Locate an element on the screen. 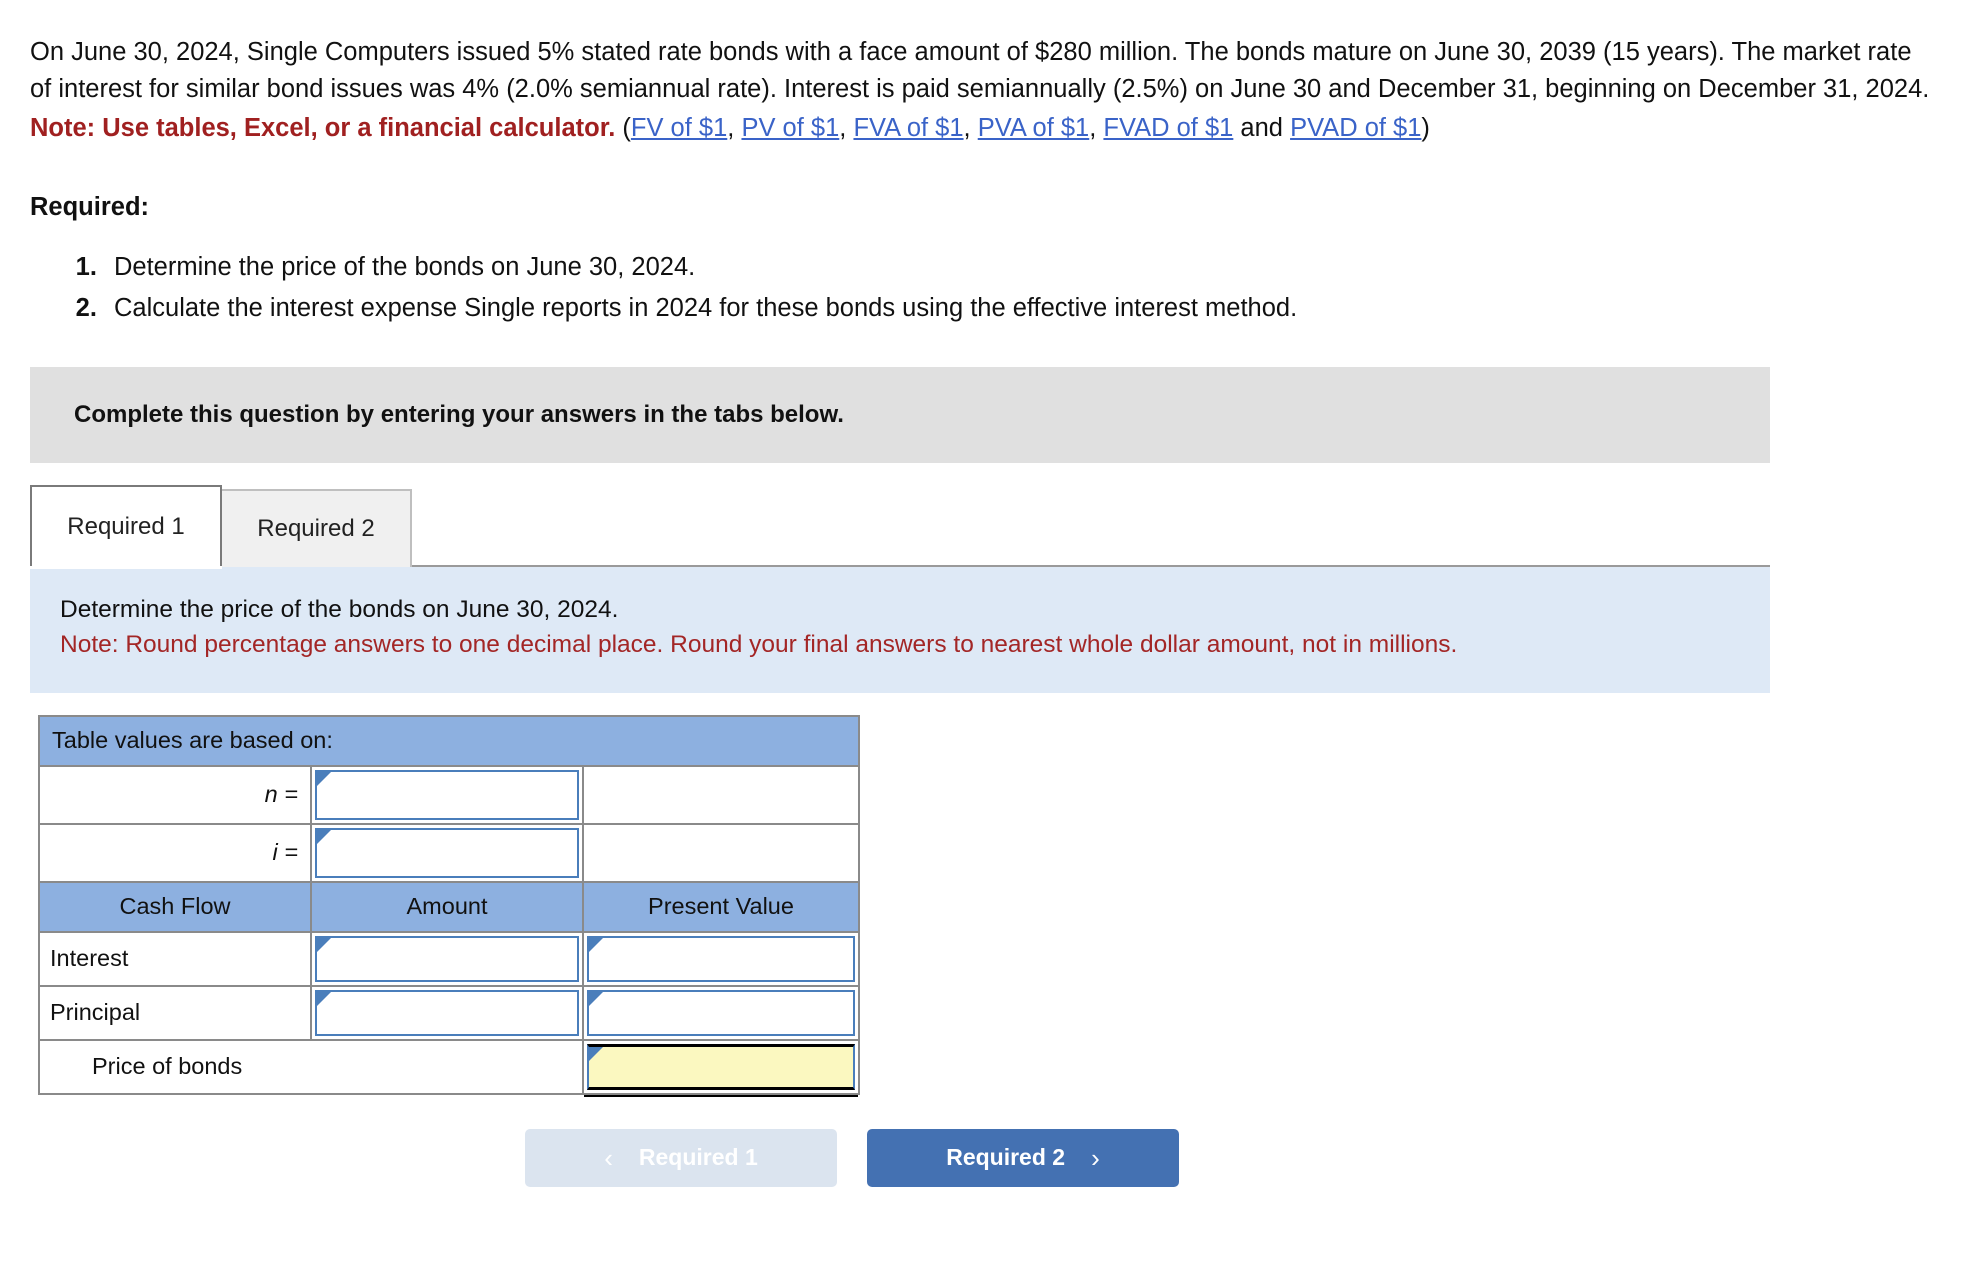 The width and height of the screenshot is (1966, 1272). table-values-based-on-label: Table values are based on: is located at coordinates (449, 740).